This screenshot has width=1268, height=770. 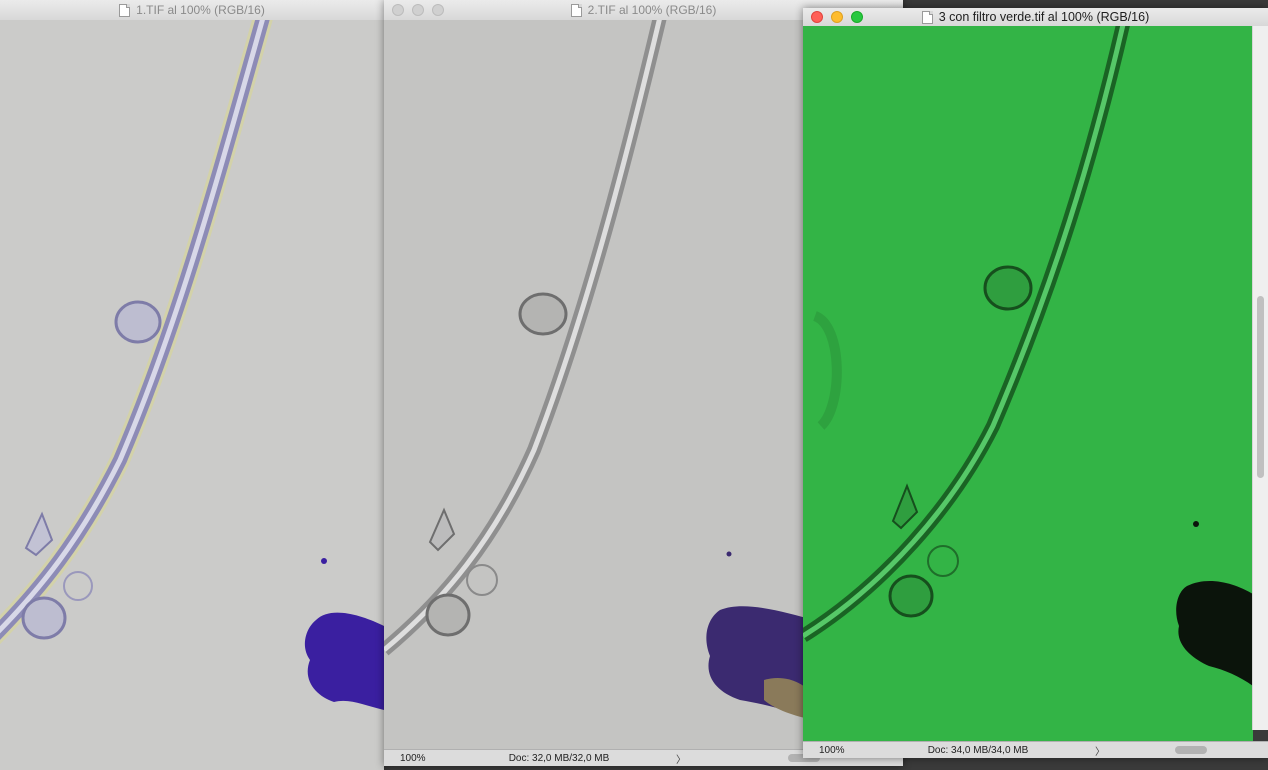 I want to click on window-3-titlebar: 3 con filtro verde.tif al 100% (RGB/16), so click(x=1035, y=17).